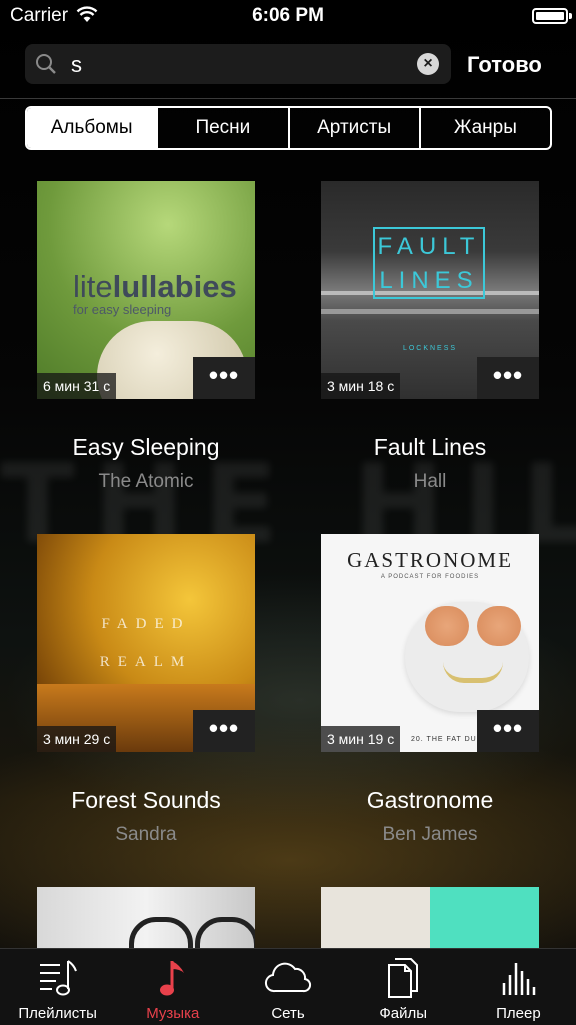  I want to click on tab-files: Файлы, so click(403, 987).